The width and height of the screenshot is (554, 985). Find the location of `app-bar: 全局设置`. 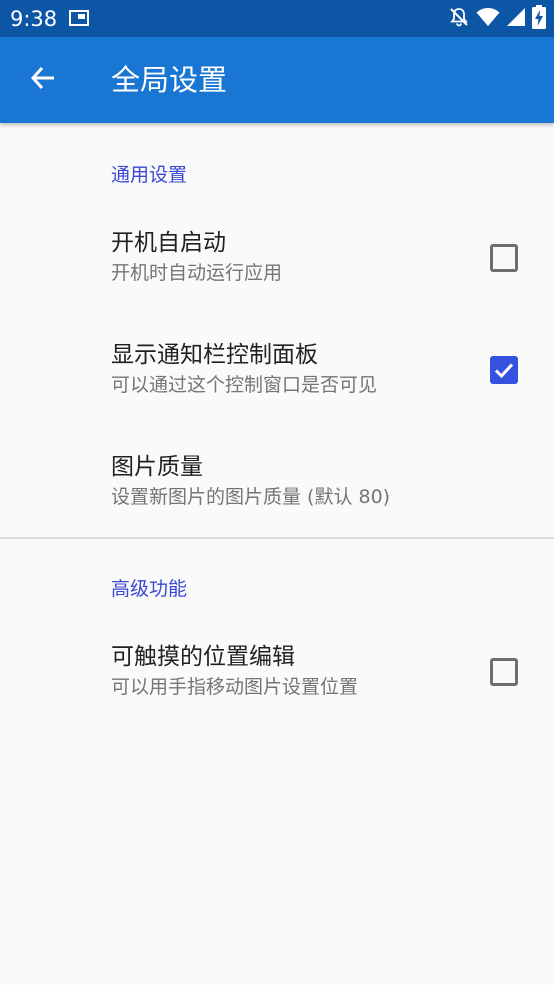

app-bar: 全局设置 is located at coordinates (277, 80).